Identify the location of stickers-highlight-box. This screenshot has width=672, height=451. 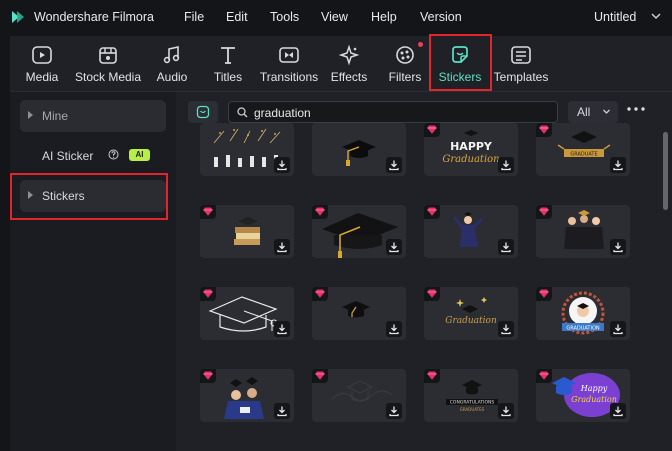
(460, 62).